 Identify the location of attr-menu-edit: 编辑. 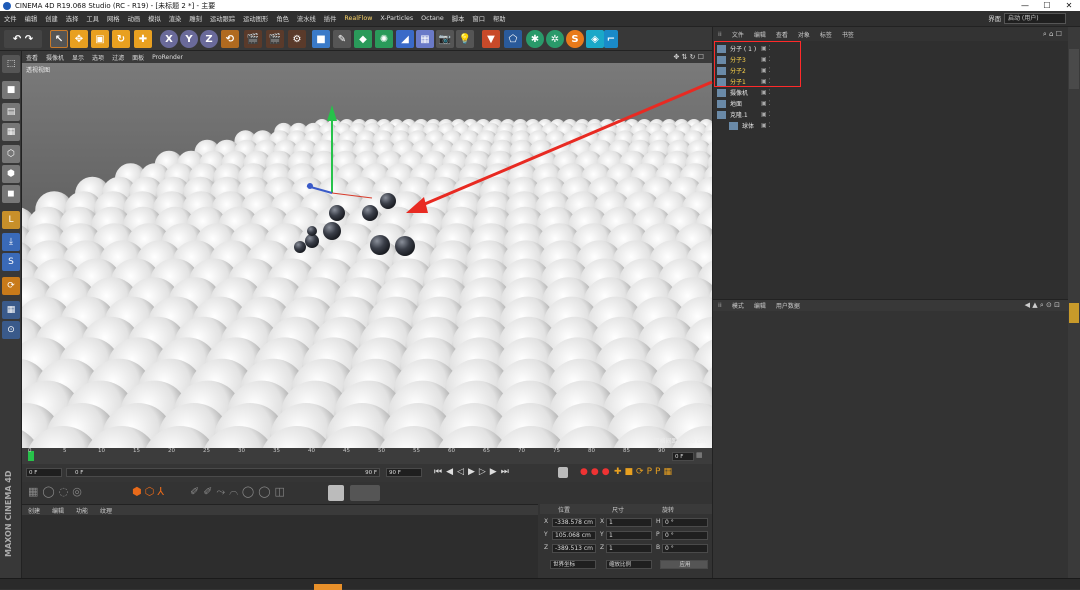
(760, 305).